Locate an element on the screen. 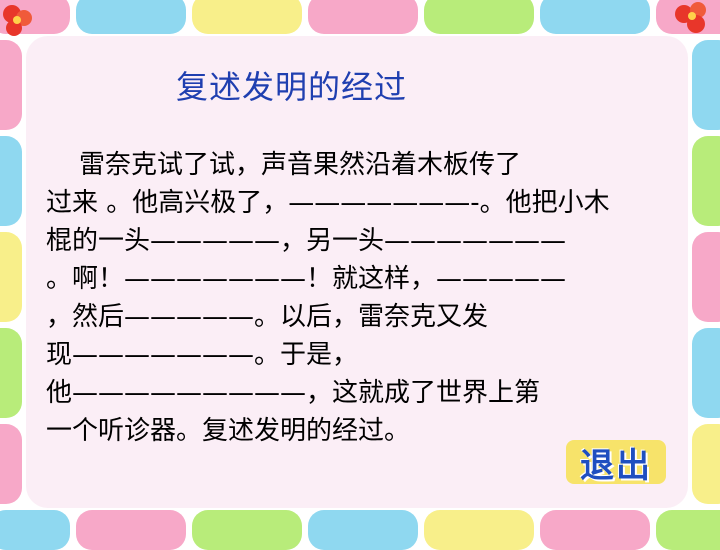 The image size is (720, 550). paragraph-line: 一个听诊器。复述发明的经过。 is located at coordinates (228, 431).